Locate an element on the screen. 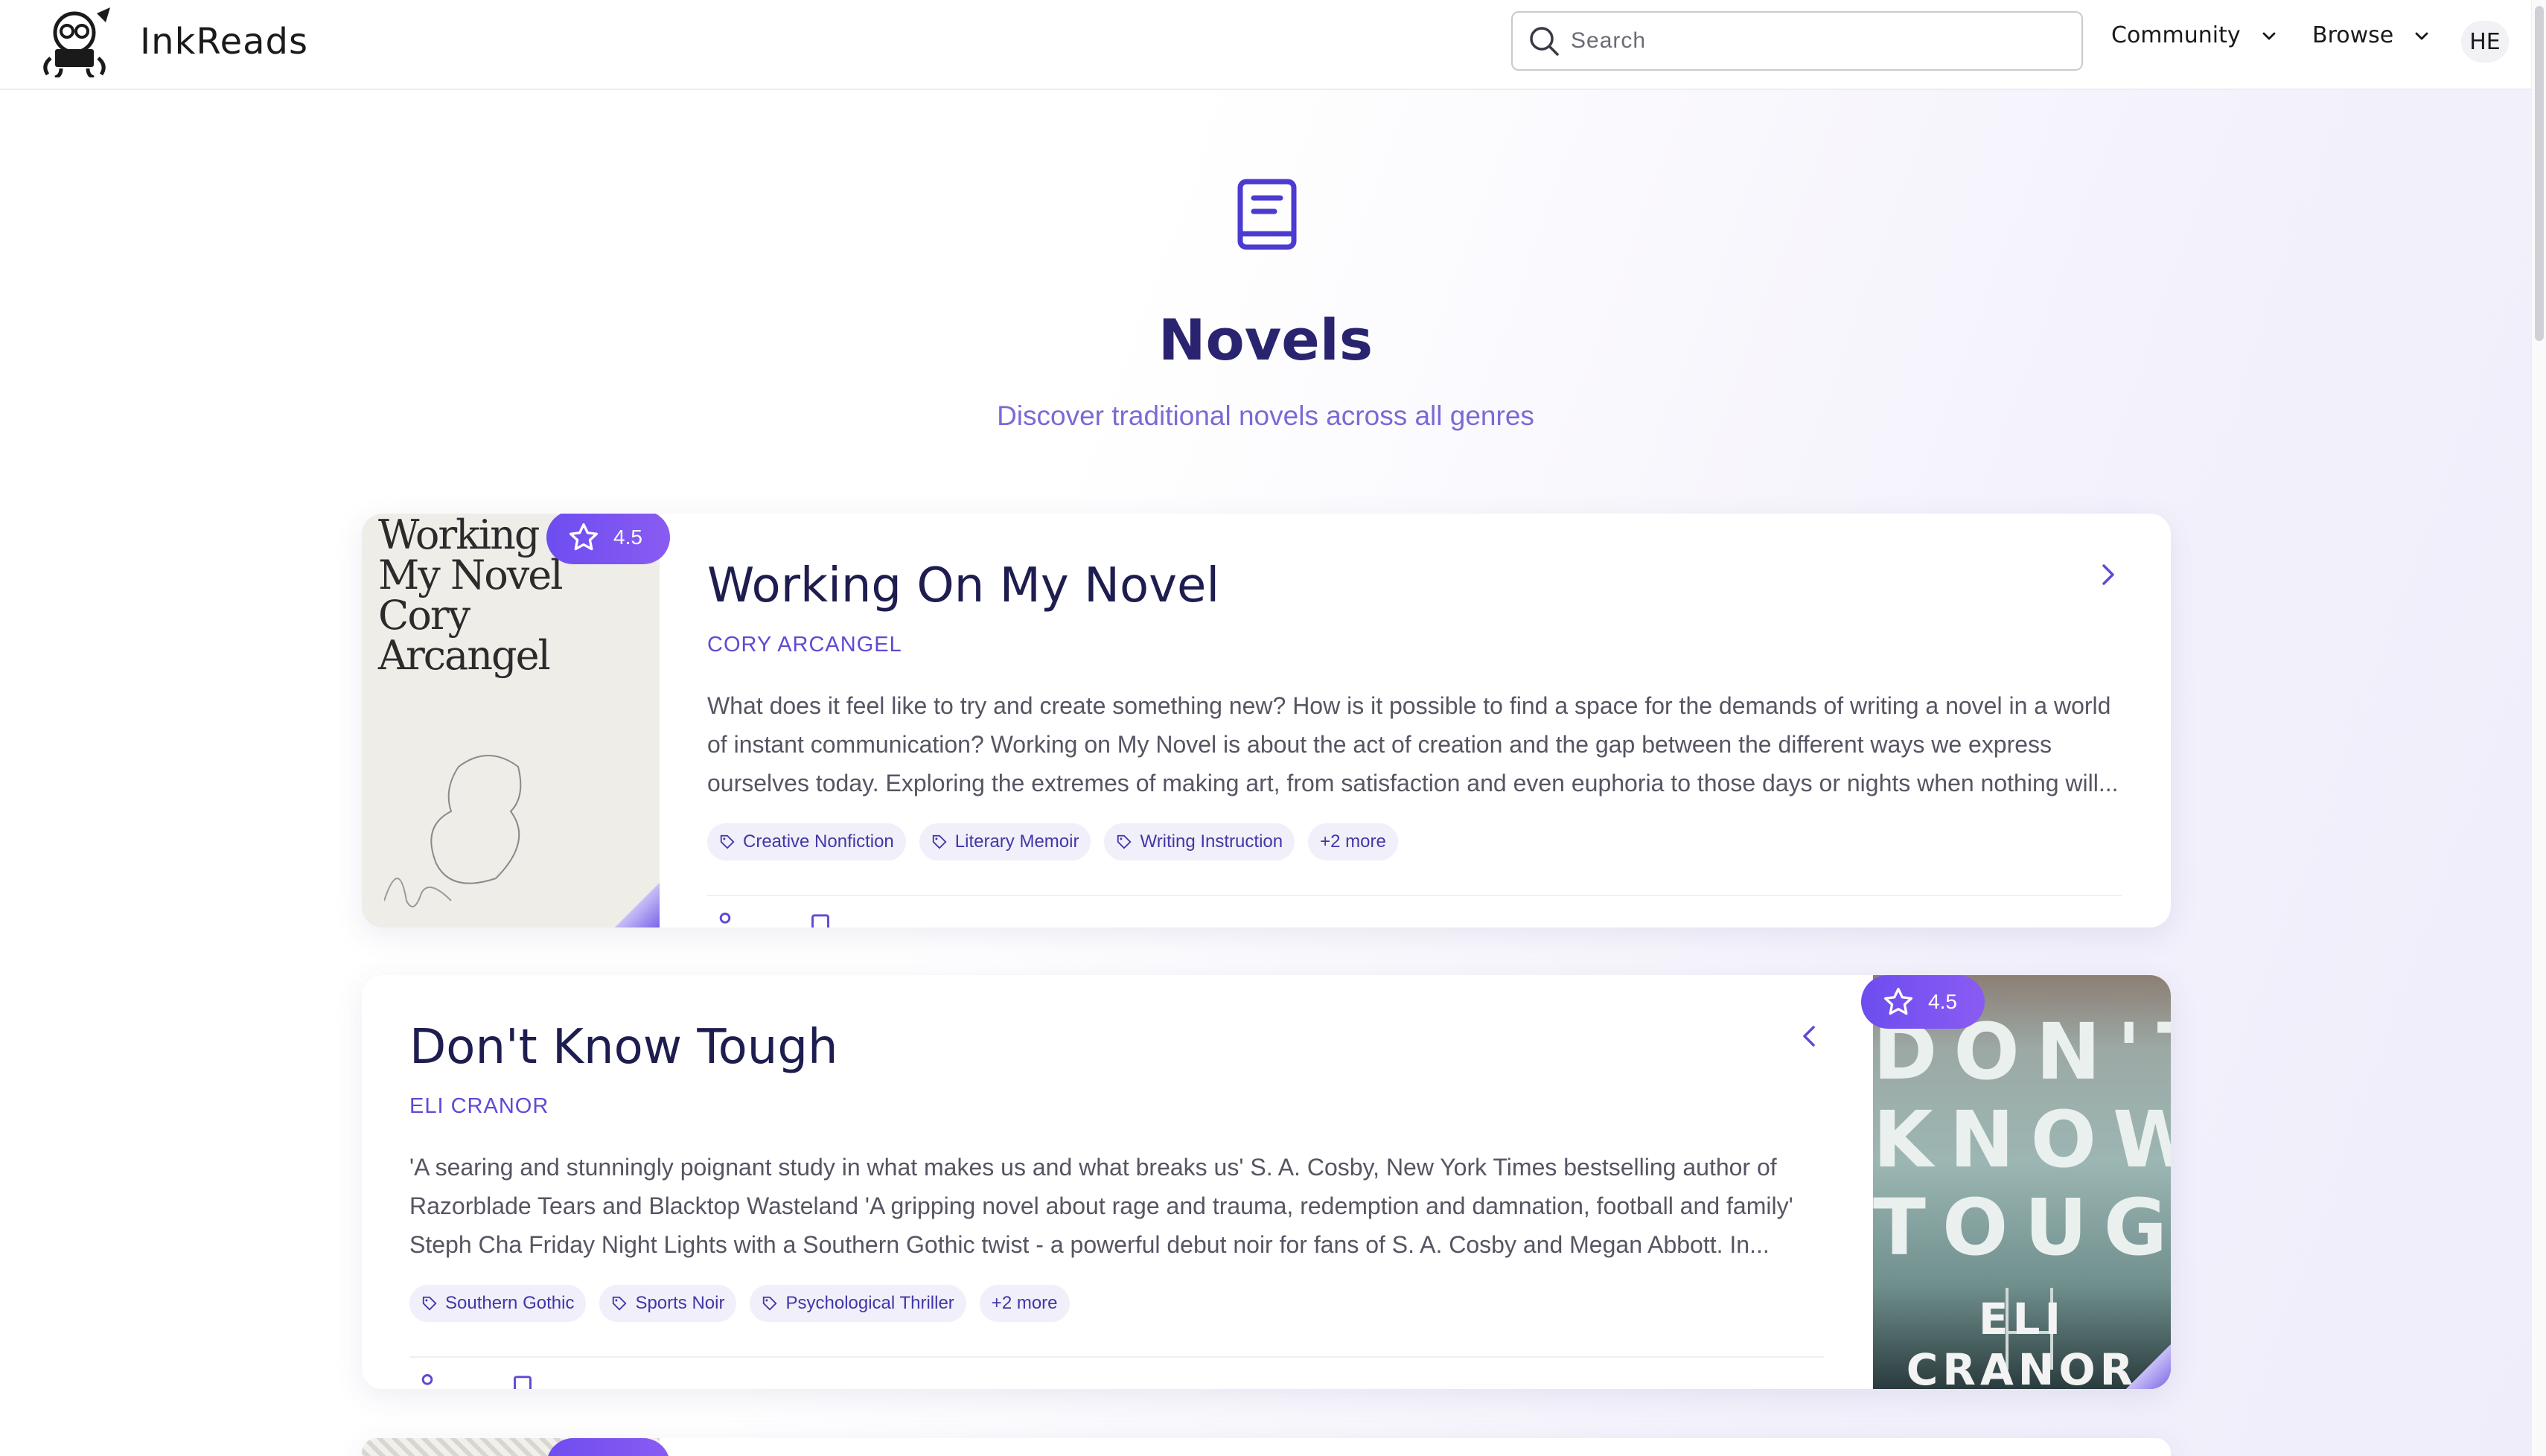 Image resolution: width=2546 pixels, height=1456 pixels. cover-title-text: DON'T KNOW TOUGH is located at coordinates (2022, 1139).